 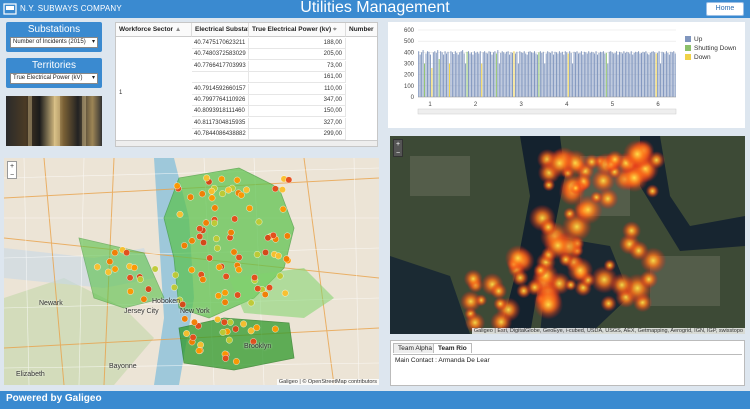 I want to click on territories-select: True Electrical Power (kV) ▾, so click(x=54, y=78).